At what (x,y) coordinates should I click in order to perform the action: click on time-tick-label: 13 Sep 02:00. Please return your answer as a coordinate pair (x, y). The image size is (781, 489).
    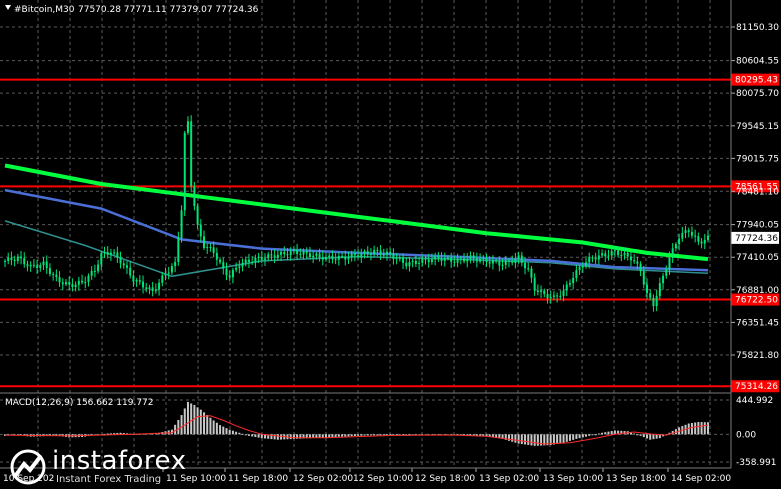
    Looking at the image, I should click on (509, 479).